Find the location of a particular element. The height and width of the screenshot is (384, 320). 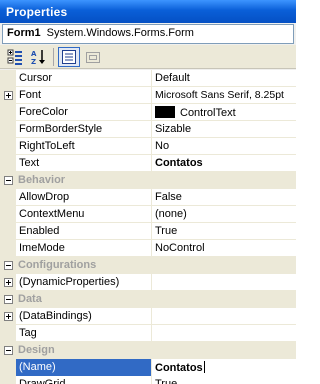

property-row-righttoleft: RightToLeft No is located at coordinates (148, 146).